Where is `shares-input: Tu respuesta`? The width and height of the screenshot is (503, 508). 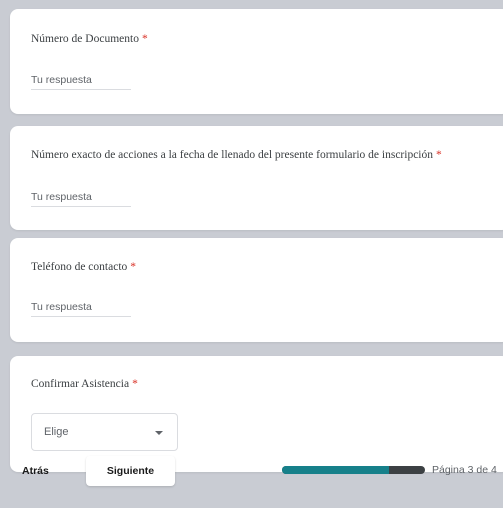
shares-input: Tu respuesta is located at coordinates (81, 199).